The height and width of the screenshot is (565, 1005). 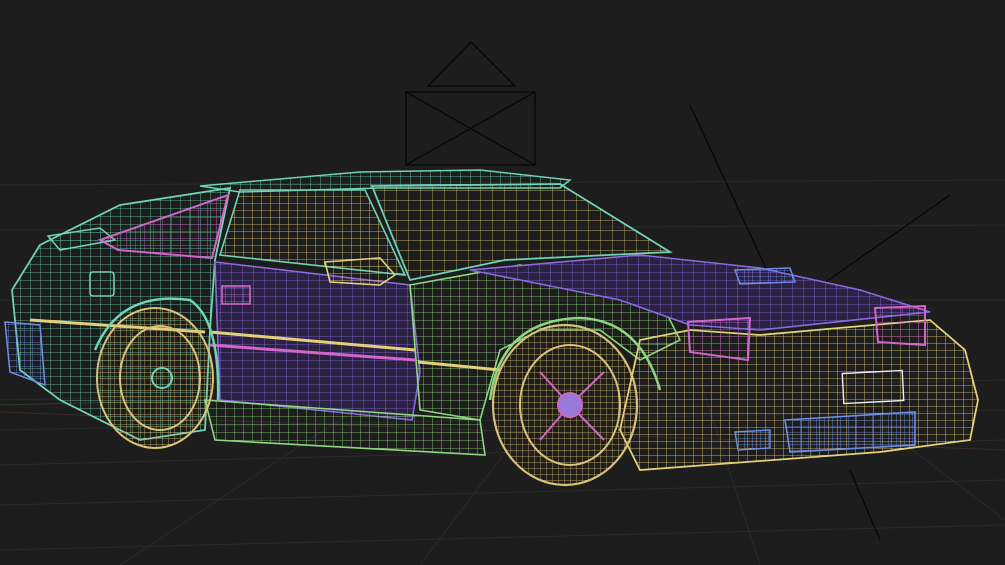 I want to click on lower-grille, so click(x=850, y=432).